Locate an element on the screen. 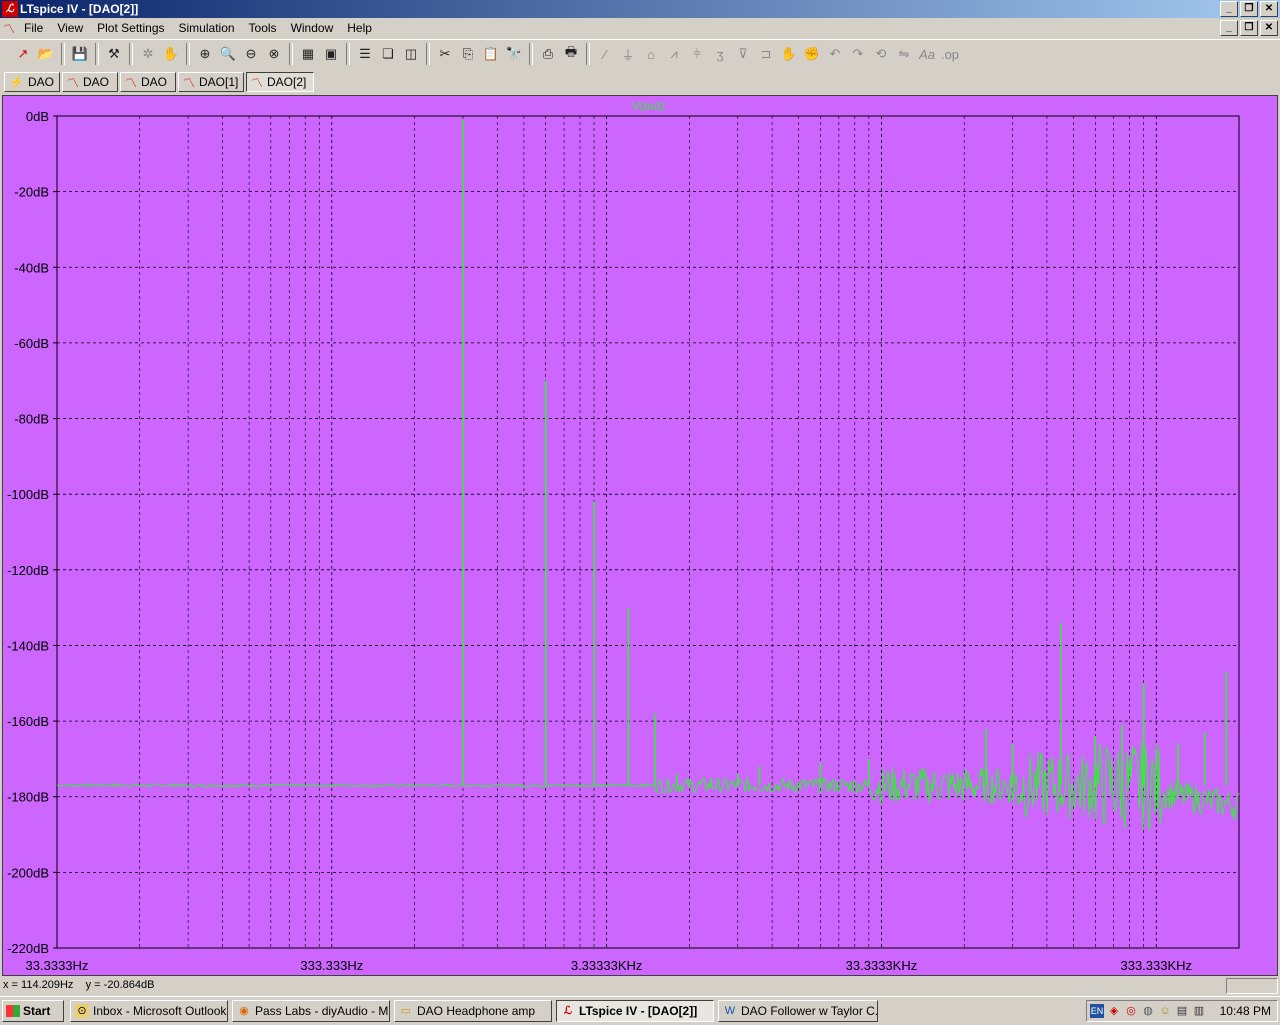 The width and height of the screenshot is (1280, 1025). copy-icon: ⎘ is located at coordinates (468, 54).